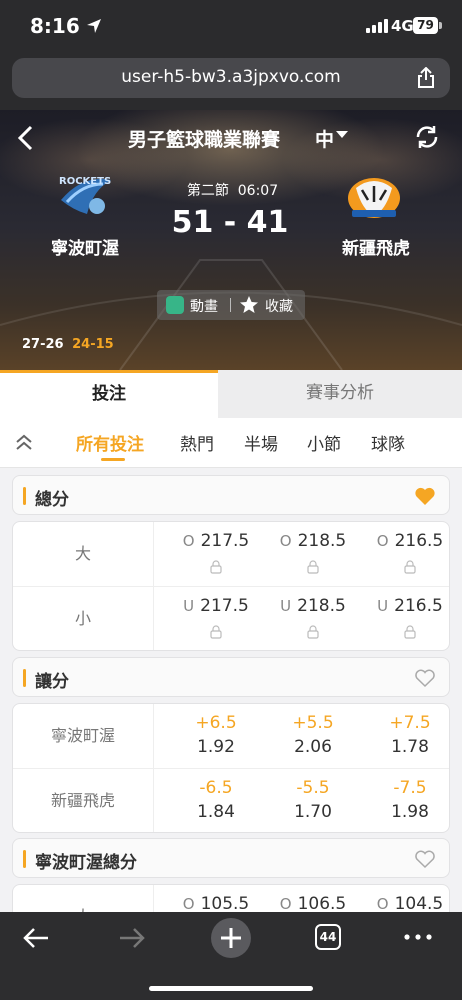 Image resolution: width=462 pixels, height=1000 pixels. I want to click on home-team-logo: ROCKETS, so click(85, 195).